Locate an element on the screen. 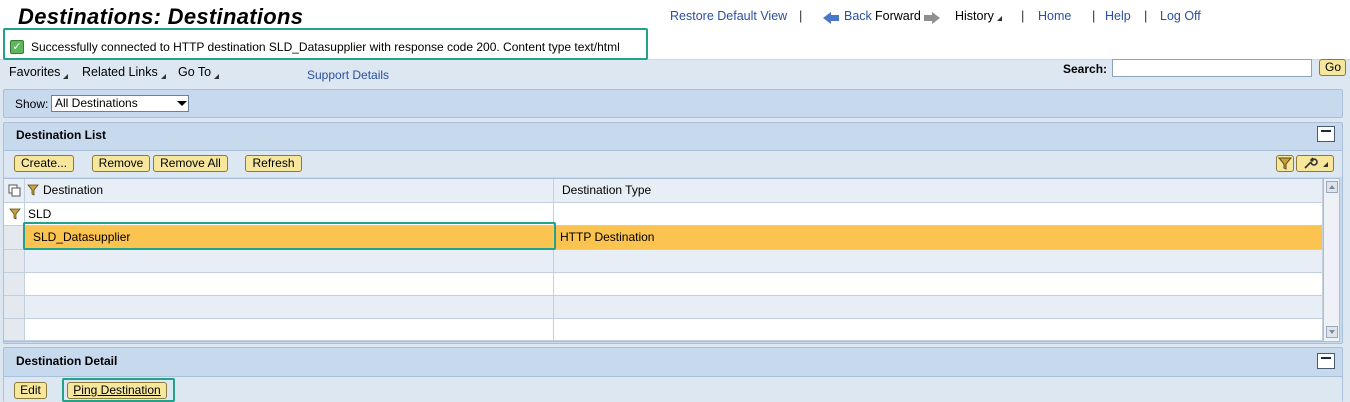 This screenshot has width=1350, height=402. filter-row-icon-cell is located at coordinates (14, 214).